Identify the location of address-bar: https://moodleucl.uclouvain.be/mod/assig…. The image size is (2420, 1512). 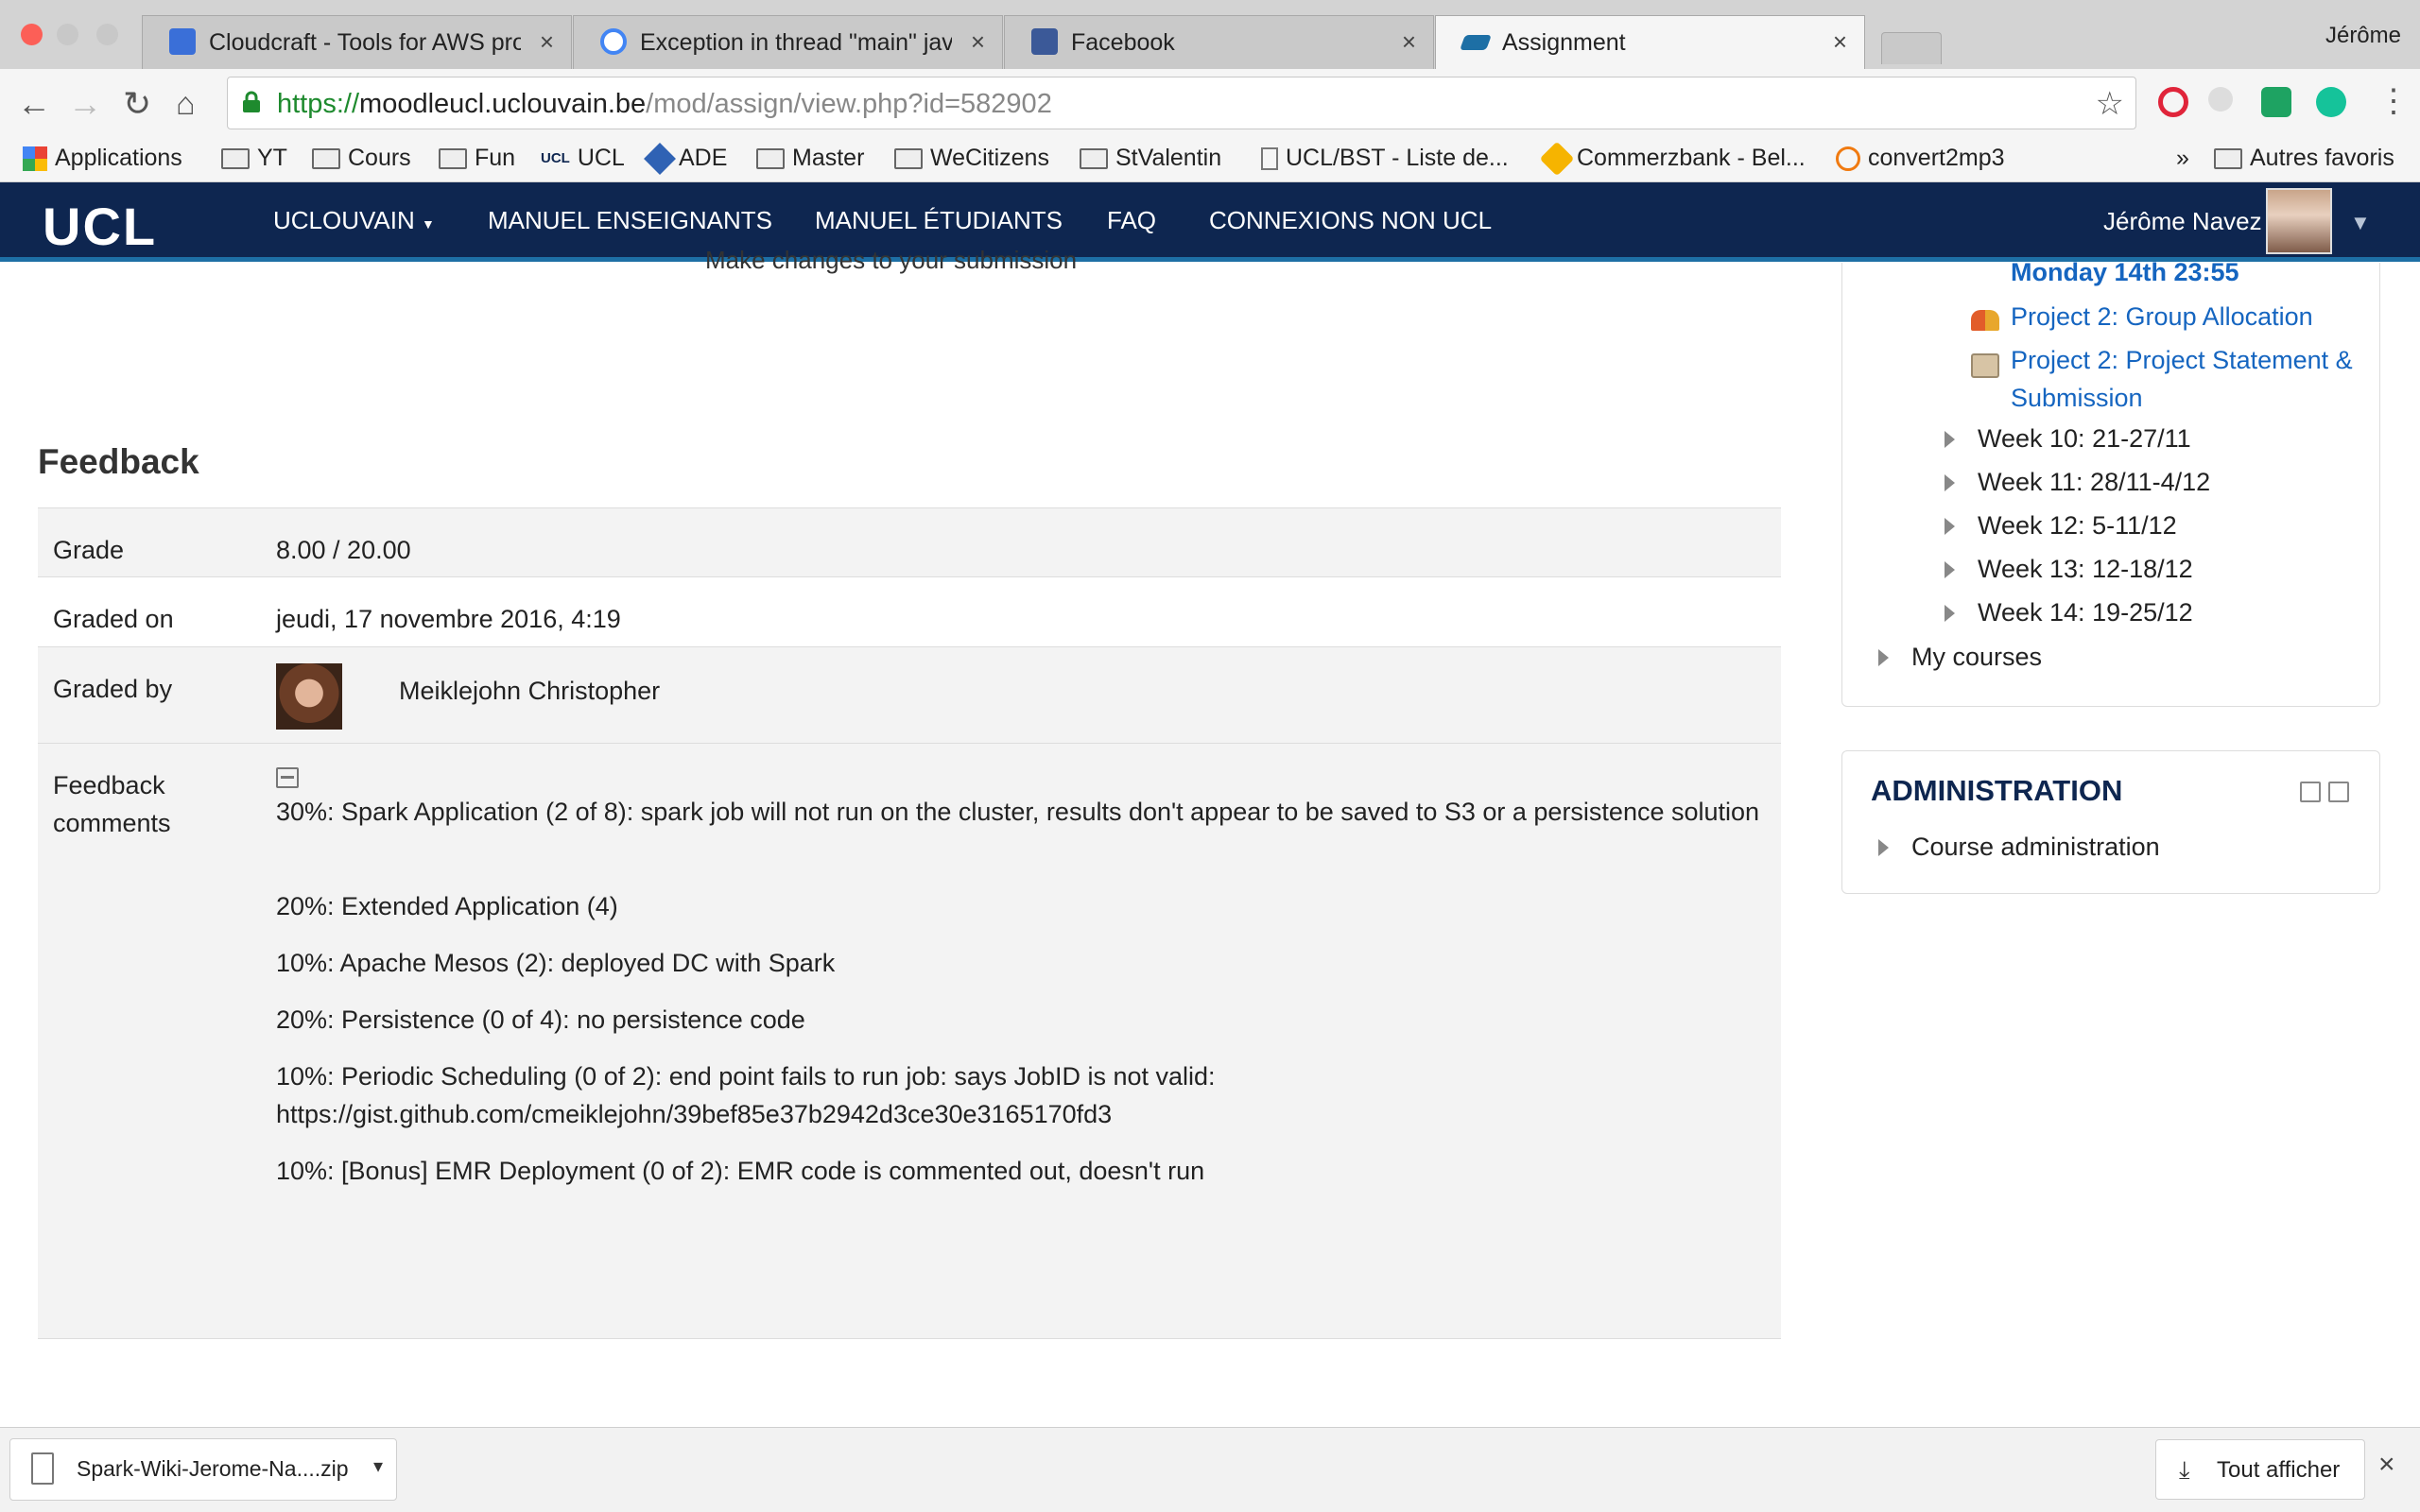
(1181, 103).